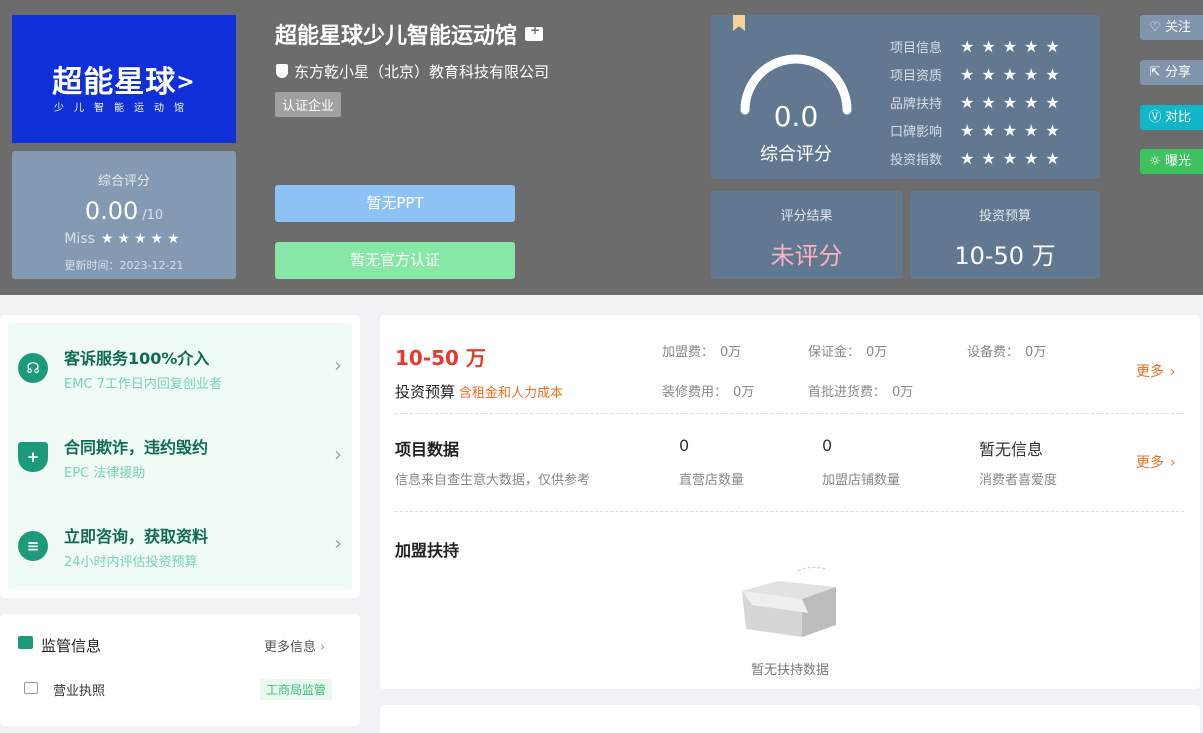  What do you see at coordinates (412, 71) in the screenshot?
I see `company-name: 东方乾小星（北京）教育科技有限公司` at bounding box center [412, 71].